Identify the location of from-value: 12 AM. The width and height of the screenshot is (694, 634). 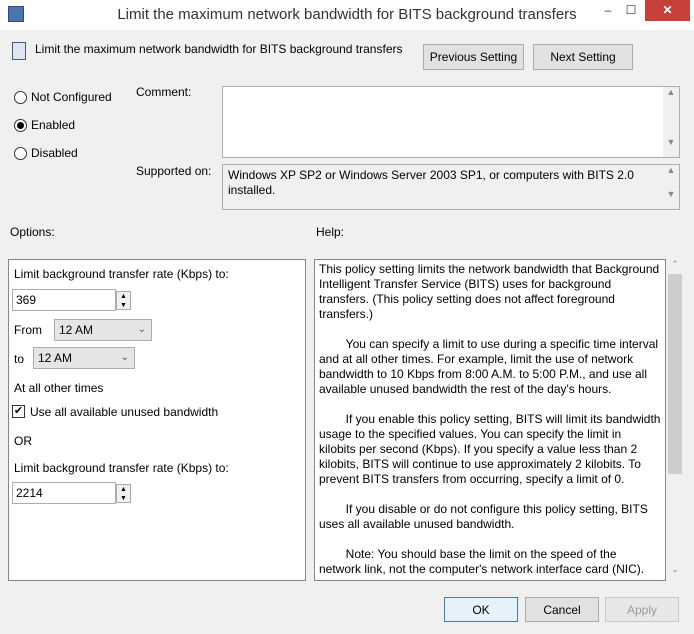
(76, 330).